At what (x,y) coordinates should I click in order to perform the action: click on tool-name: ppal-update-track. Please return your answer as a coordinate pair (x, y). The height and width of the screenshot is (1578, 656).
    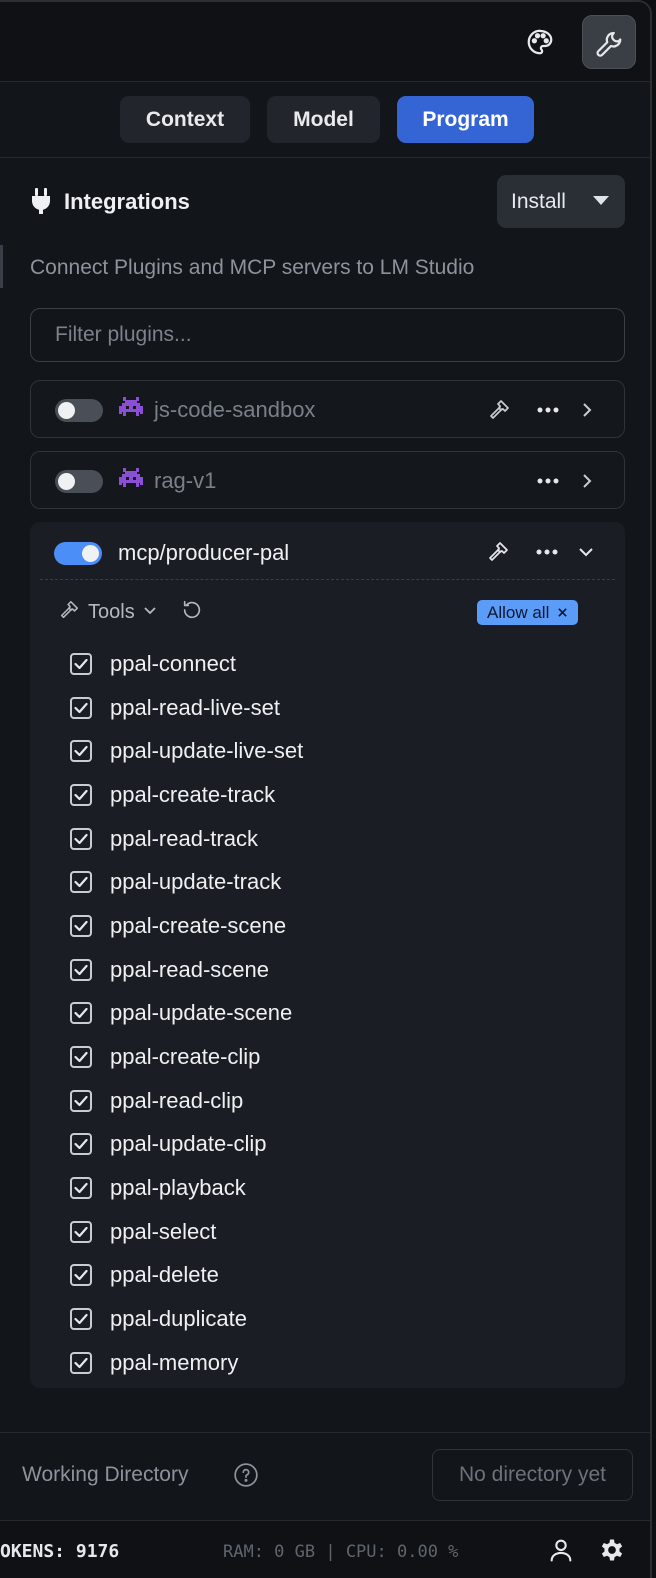
    Looking at the image, I should click on (196, 882).